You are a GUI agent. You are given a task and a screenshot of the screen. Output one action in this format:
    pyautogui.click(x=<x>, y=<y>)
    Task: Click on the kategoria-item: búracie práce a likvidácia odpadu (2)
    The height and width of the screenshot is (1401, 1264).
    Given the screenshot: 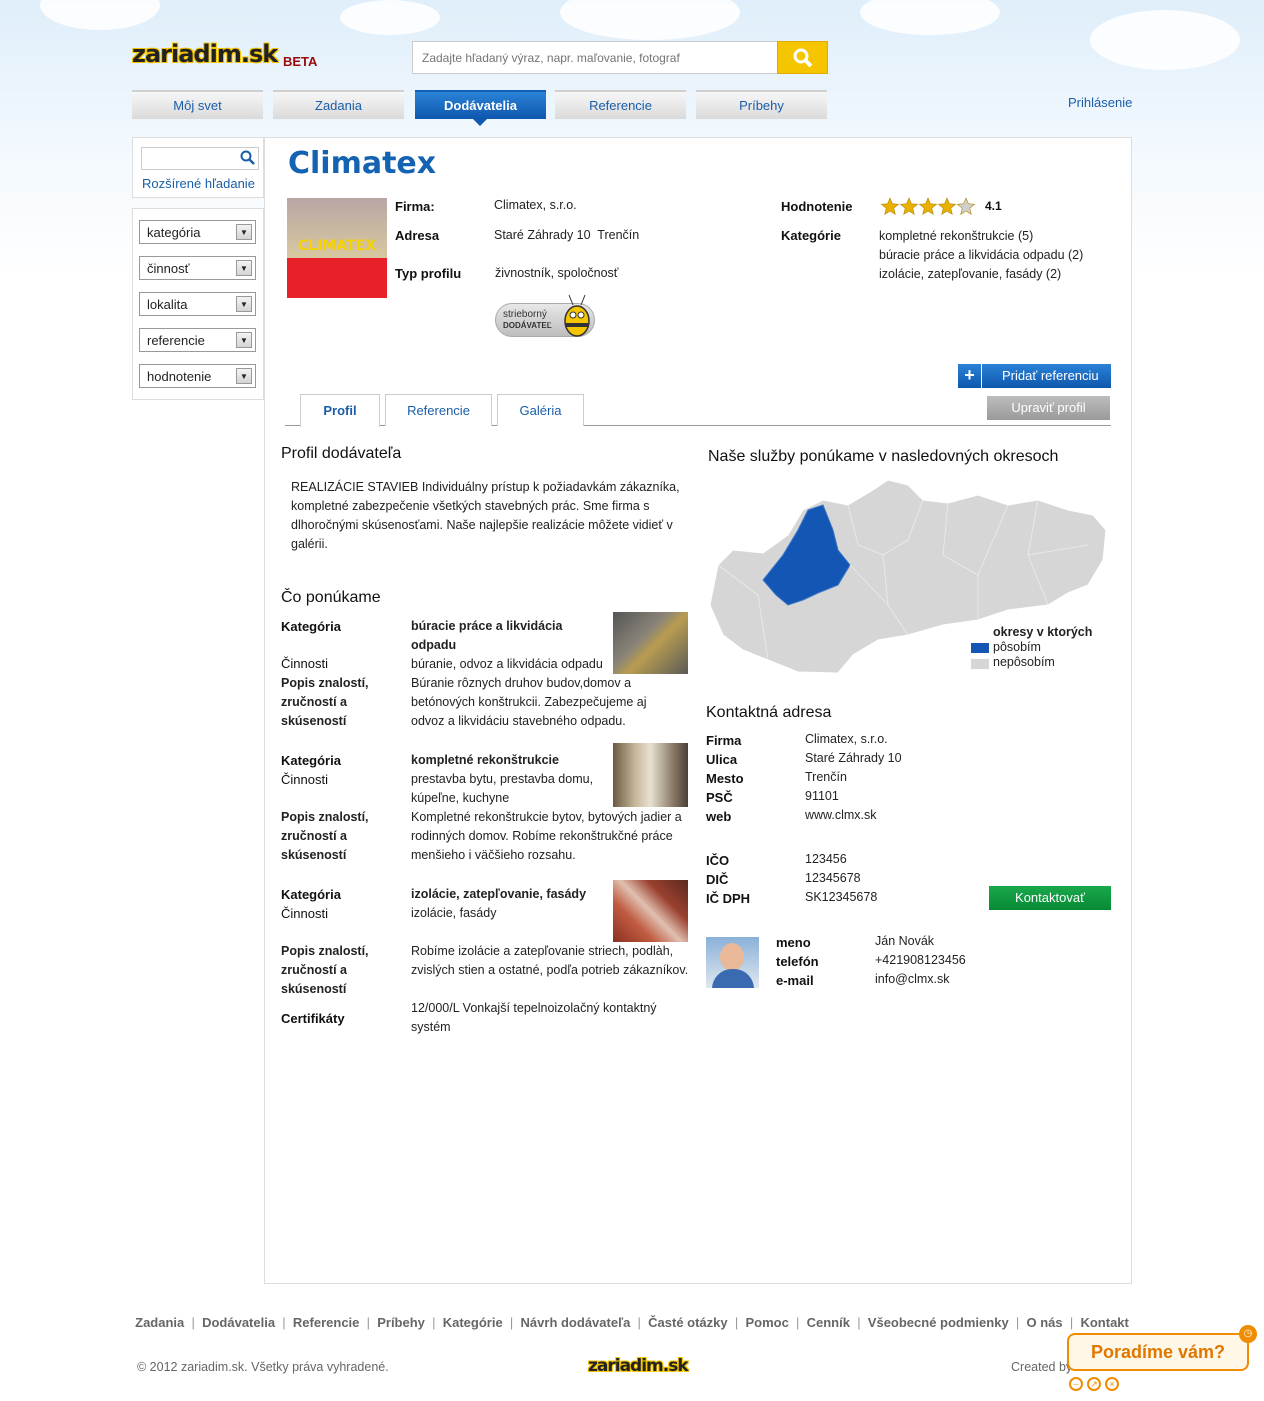 What is the action you would take?
    pyautogui.click(x=981, y=255)
    